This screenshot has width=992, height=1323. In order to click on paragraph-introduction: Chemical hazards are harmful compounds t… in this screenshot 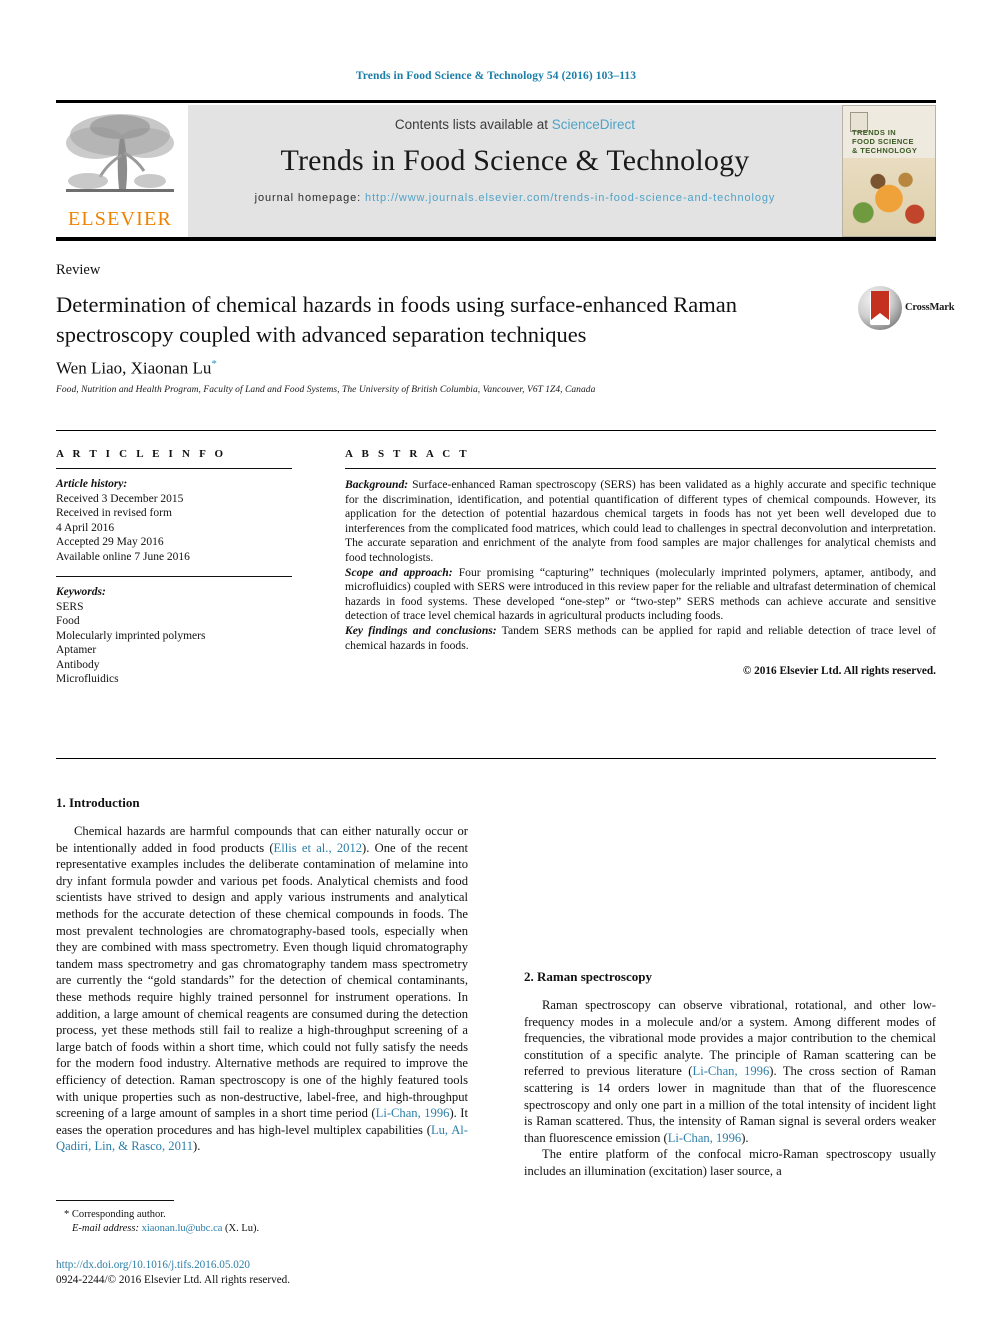, I will do `click(262, 989)`.